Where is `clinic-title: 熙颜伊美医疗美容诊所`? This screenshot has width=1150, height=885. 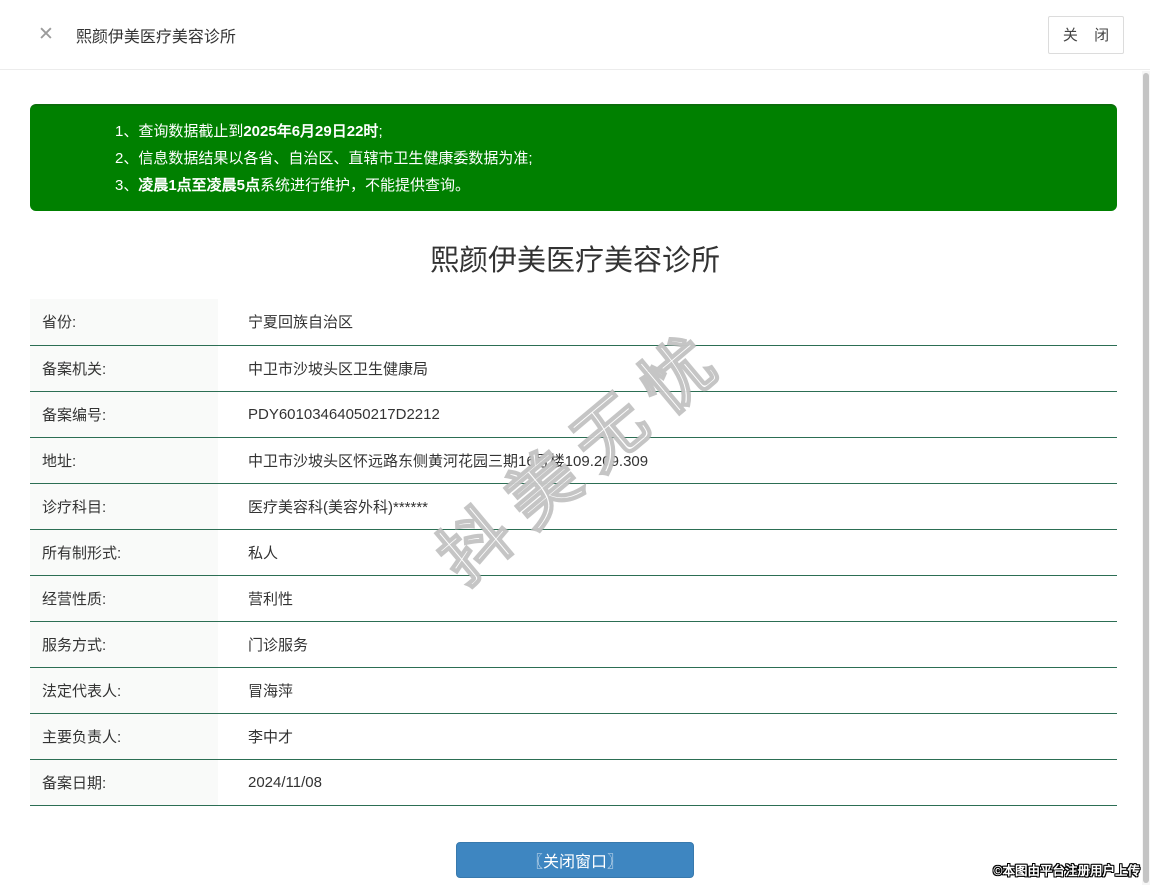
clinic-title: 熙颜伊美医疗美容诊所 is located at coordinates (574, 261).